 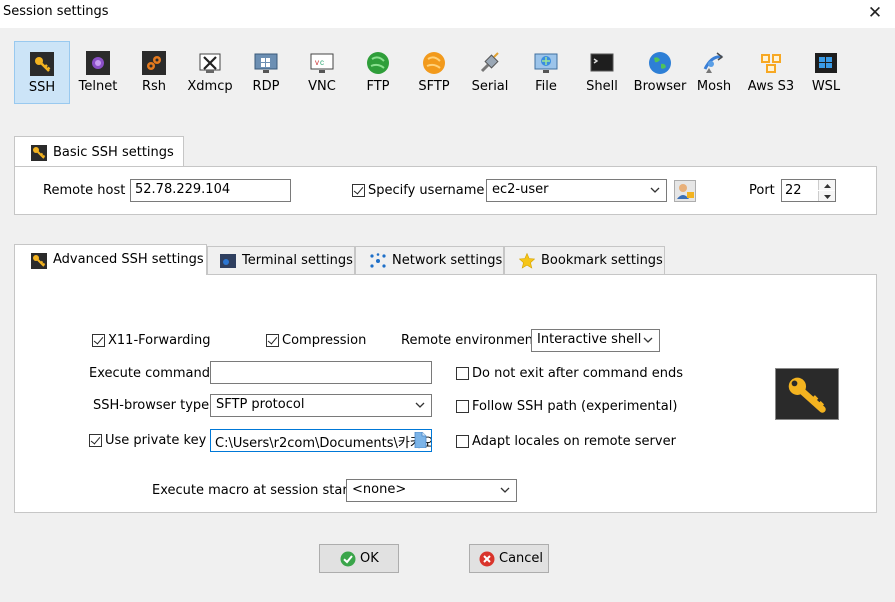 What do you see at coordinates (576, 190) in the screenshot?
I see `username-combo: ec2-user` at bounding box center [576, 190].